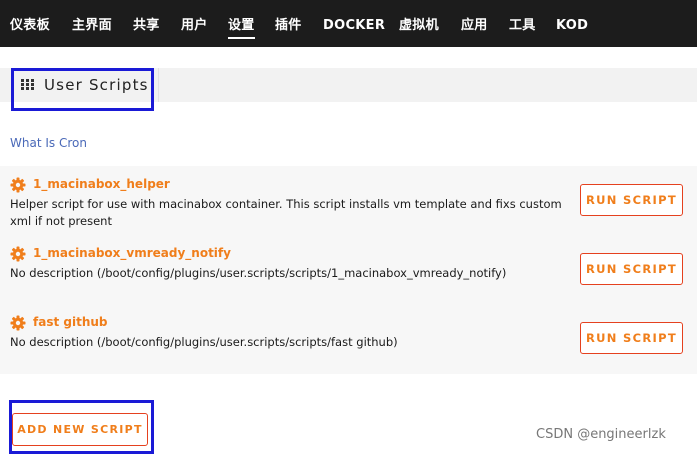 The width and height of the screenshot is (697, 454). What do you see at coordinates (96, 85) in the screenshot?
I see `page-title: User Scripts` at bounding box center [96, 85].